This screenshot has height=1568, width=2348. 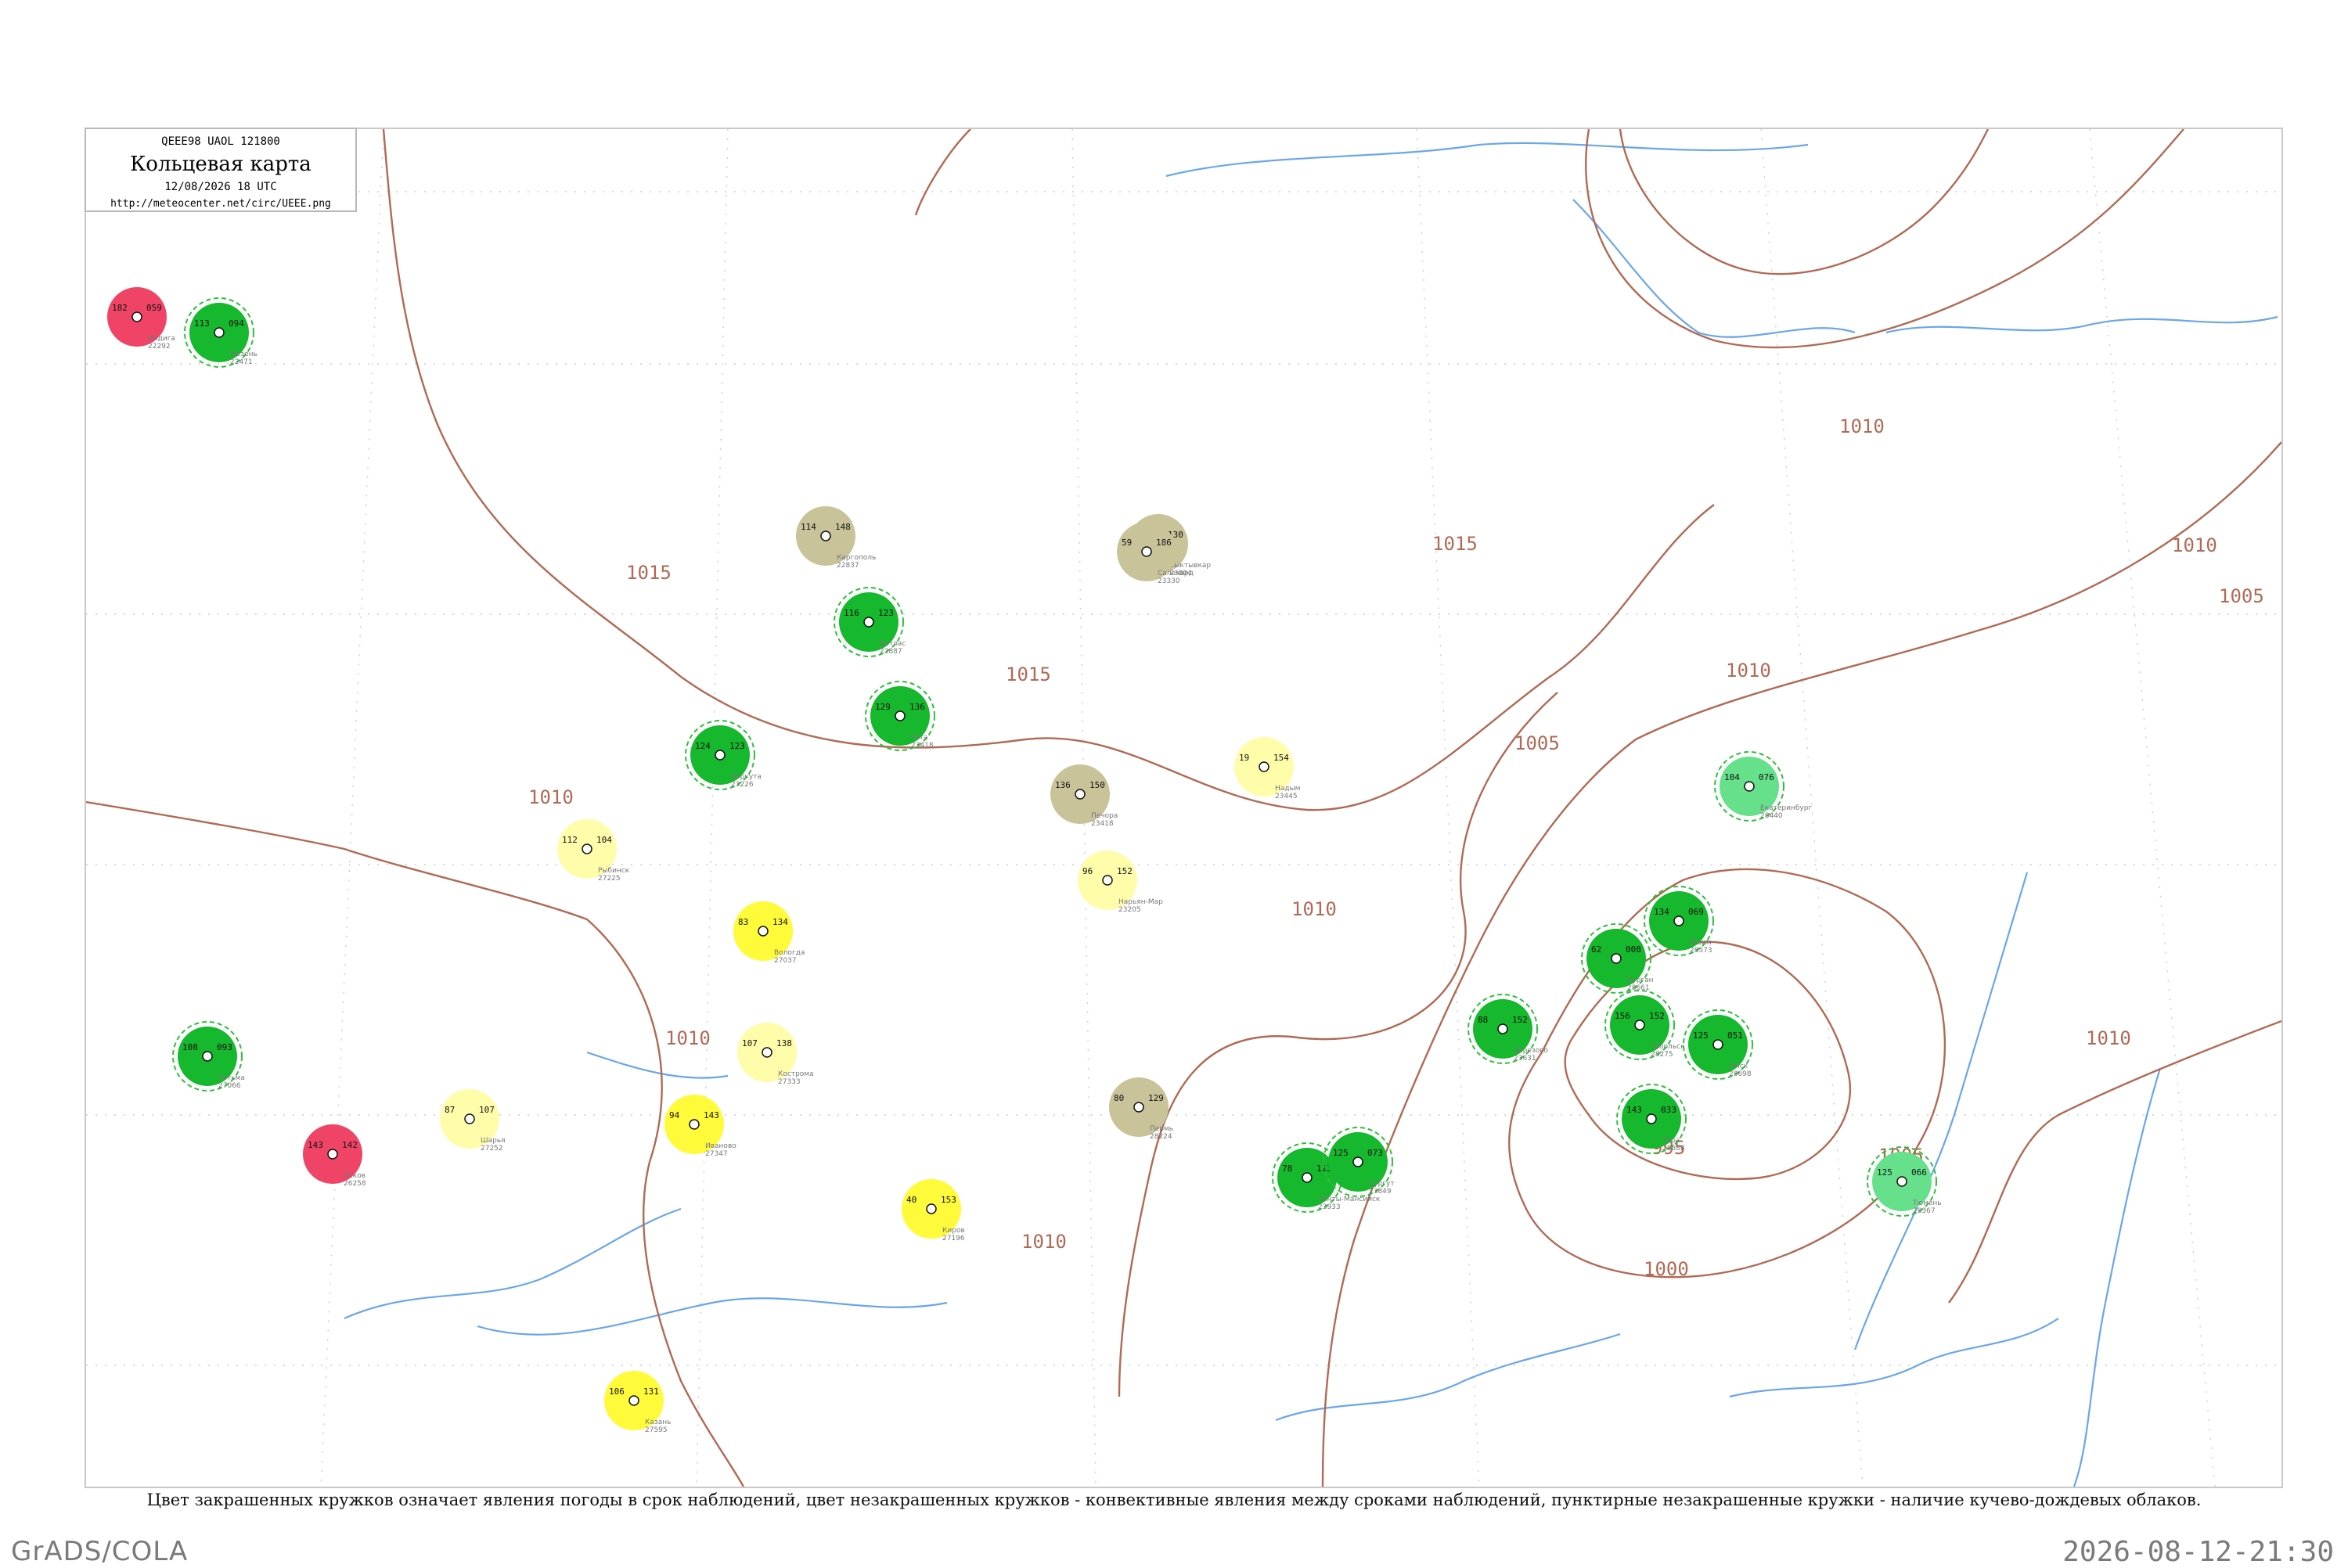 I want to click on station-code: 22837, so click(x=848, y=566).